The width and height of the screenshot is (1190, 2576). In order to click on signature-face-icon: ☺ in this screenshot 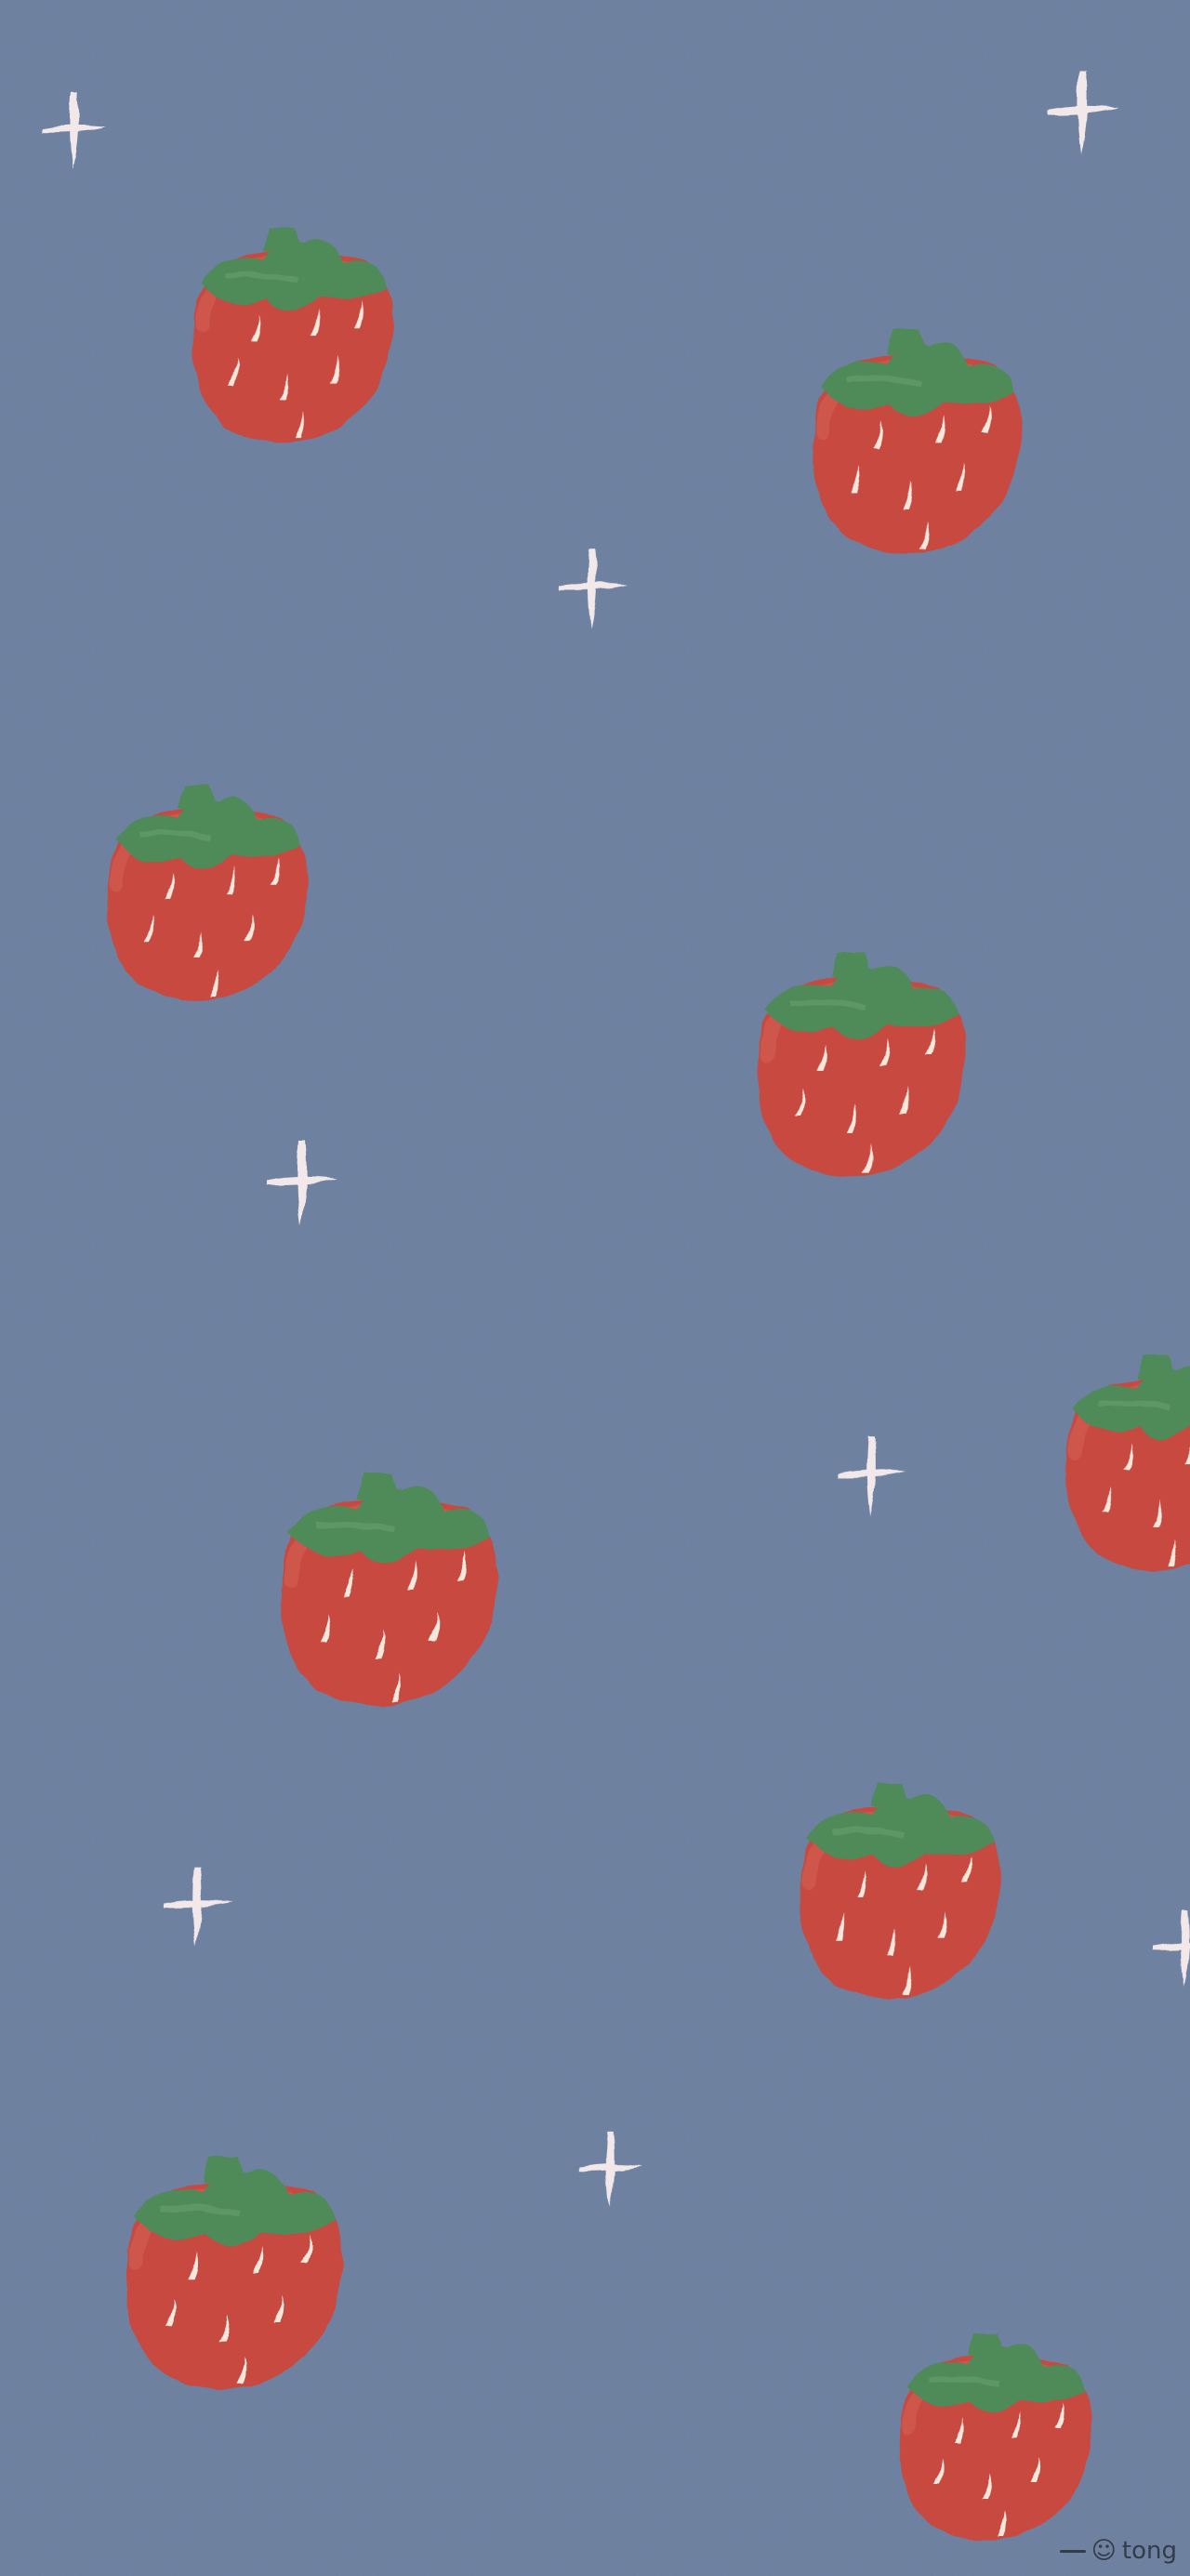, I will do `click(1104, 2551)`.